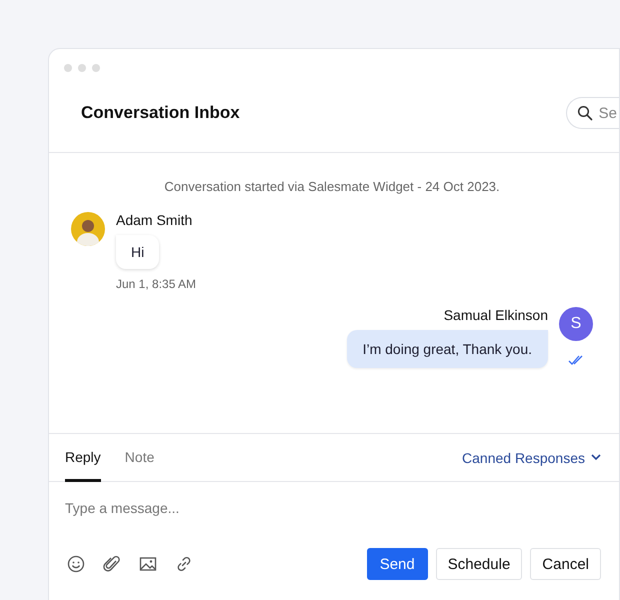 This screenshot has width=620, height=600. Describe the element at coordinates (531, 457) in the screenshot. I see `canned-responses-dropdown: Canned Responses` at that location.